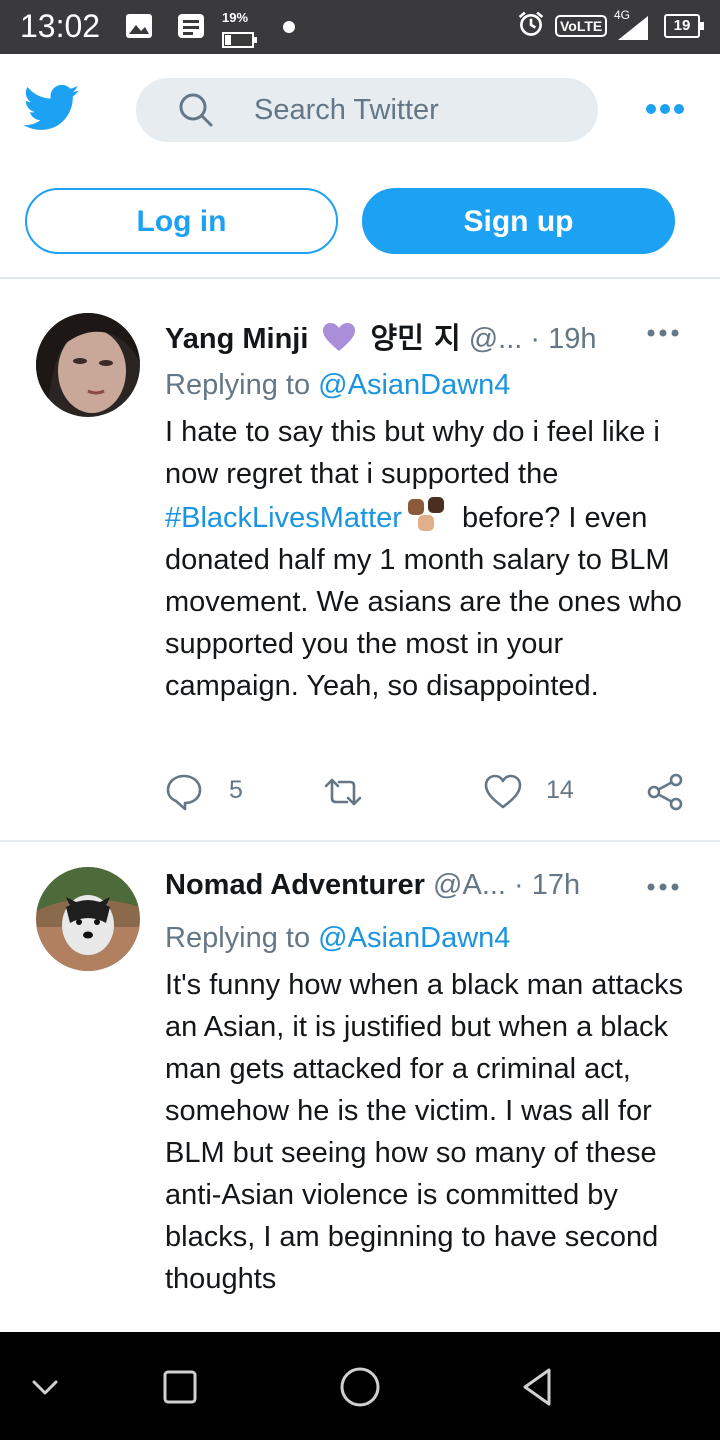 The width and height of the screenshot is (720, 1440). What do you see at coordinates (196, 110) in the screenshot?
I see `search-icon` at bounding box center [196, 110].